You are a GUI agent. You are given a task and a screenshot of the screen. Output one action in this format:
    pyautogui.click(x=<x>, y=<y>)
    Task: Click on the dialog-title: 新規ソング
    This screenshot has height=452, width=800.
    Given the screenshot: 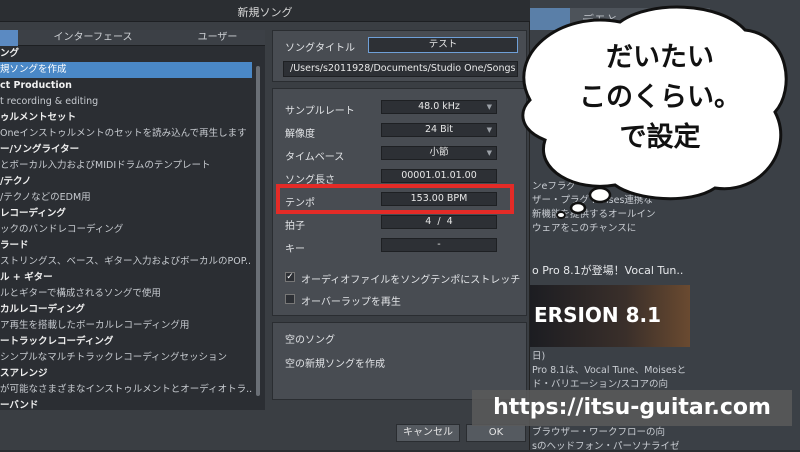 What is the action you would take?
    pyautogui.click(x=265, y=12)
    